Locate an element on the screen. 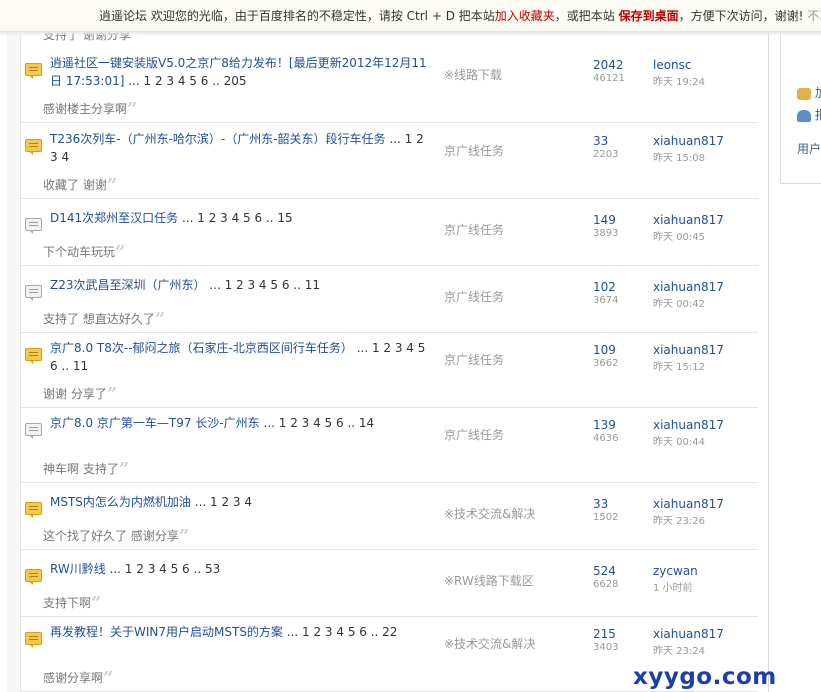  thread-last-time: 1 小时前 is located at coordinates (673, 586).